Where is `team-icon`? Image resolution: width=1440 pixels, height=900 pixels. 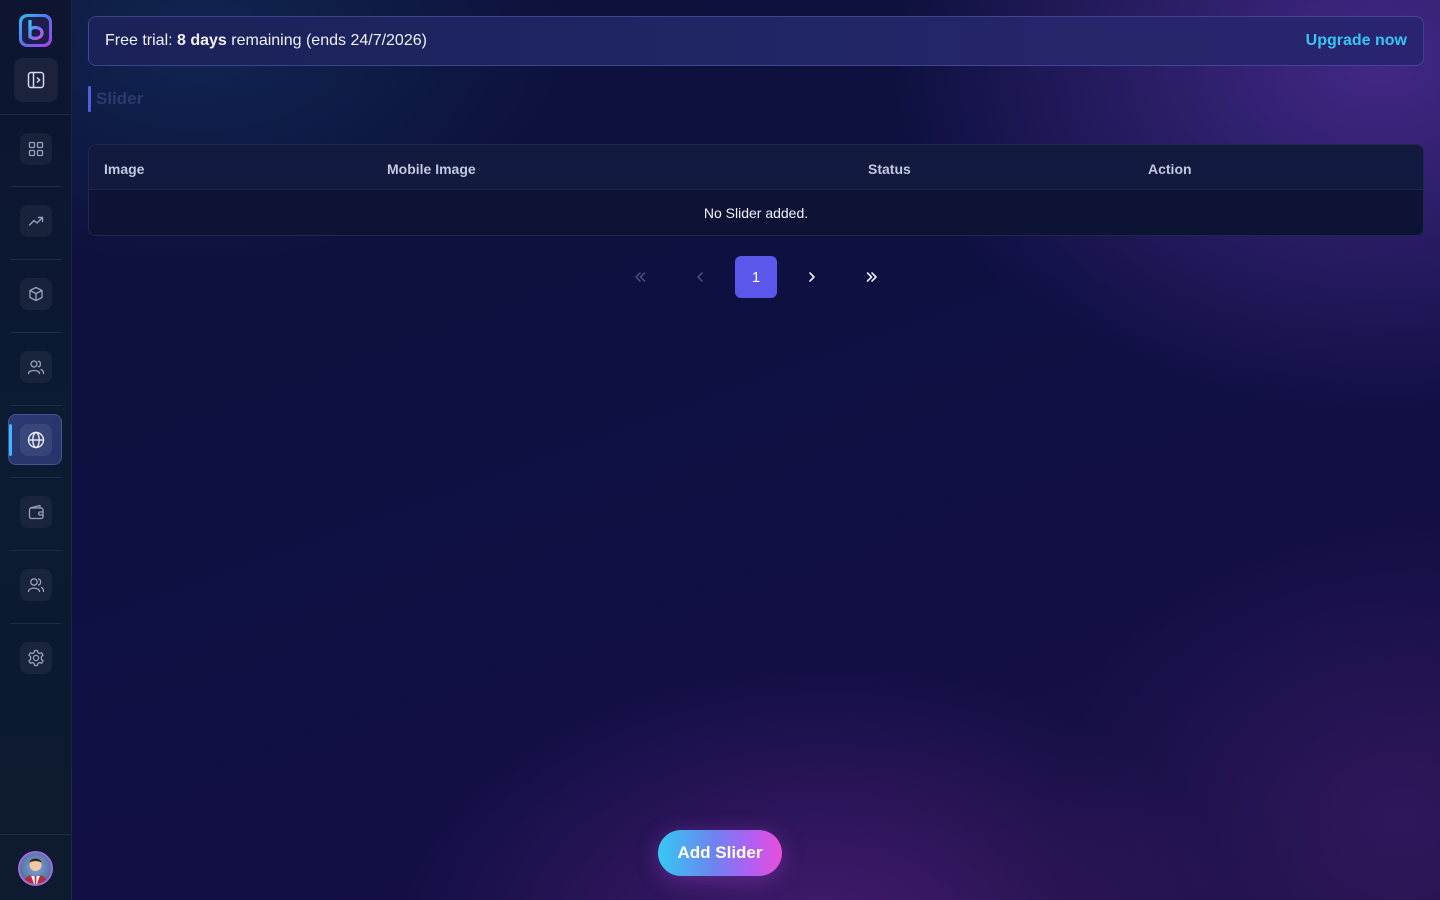
team-icon is located at coordinates (36, 585).